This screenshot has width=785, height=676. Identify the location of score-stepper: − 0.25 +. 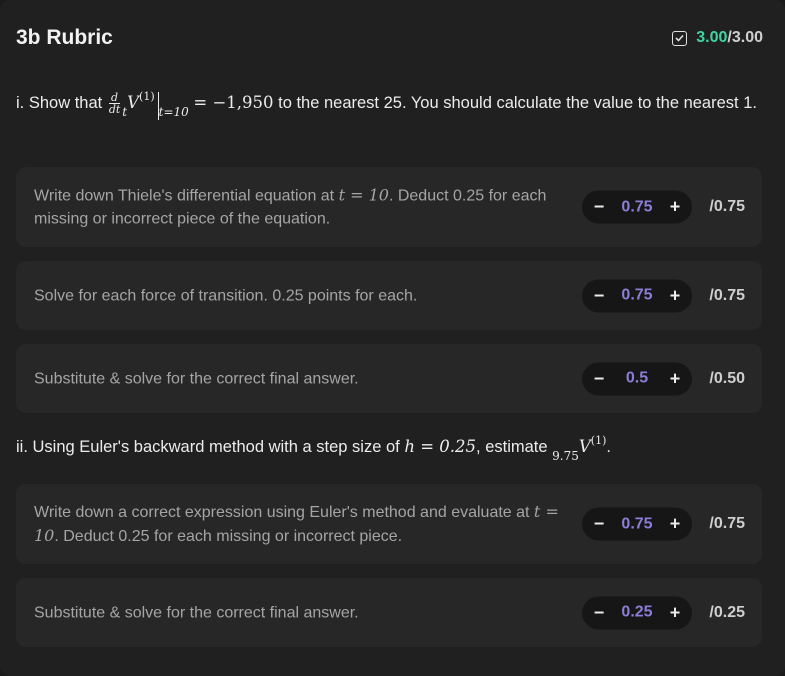
(637, 612).